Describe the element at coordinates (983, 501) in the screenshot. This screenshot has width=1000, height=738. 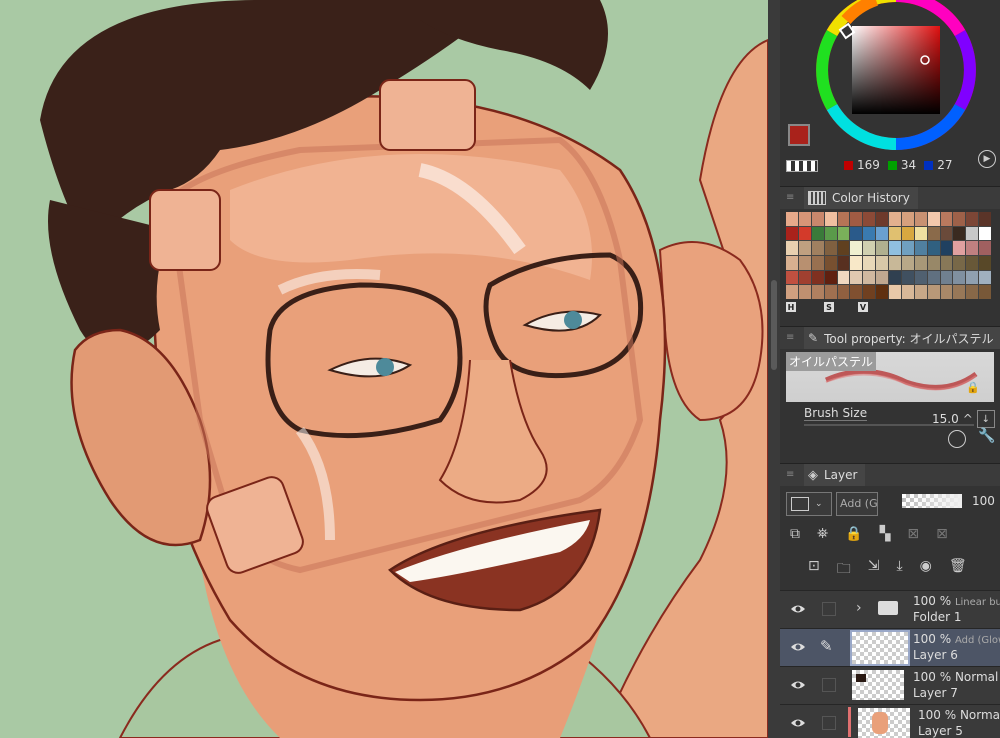
I see `opacity-value: 100` at that location.